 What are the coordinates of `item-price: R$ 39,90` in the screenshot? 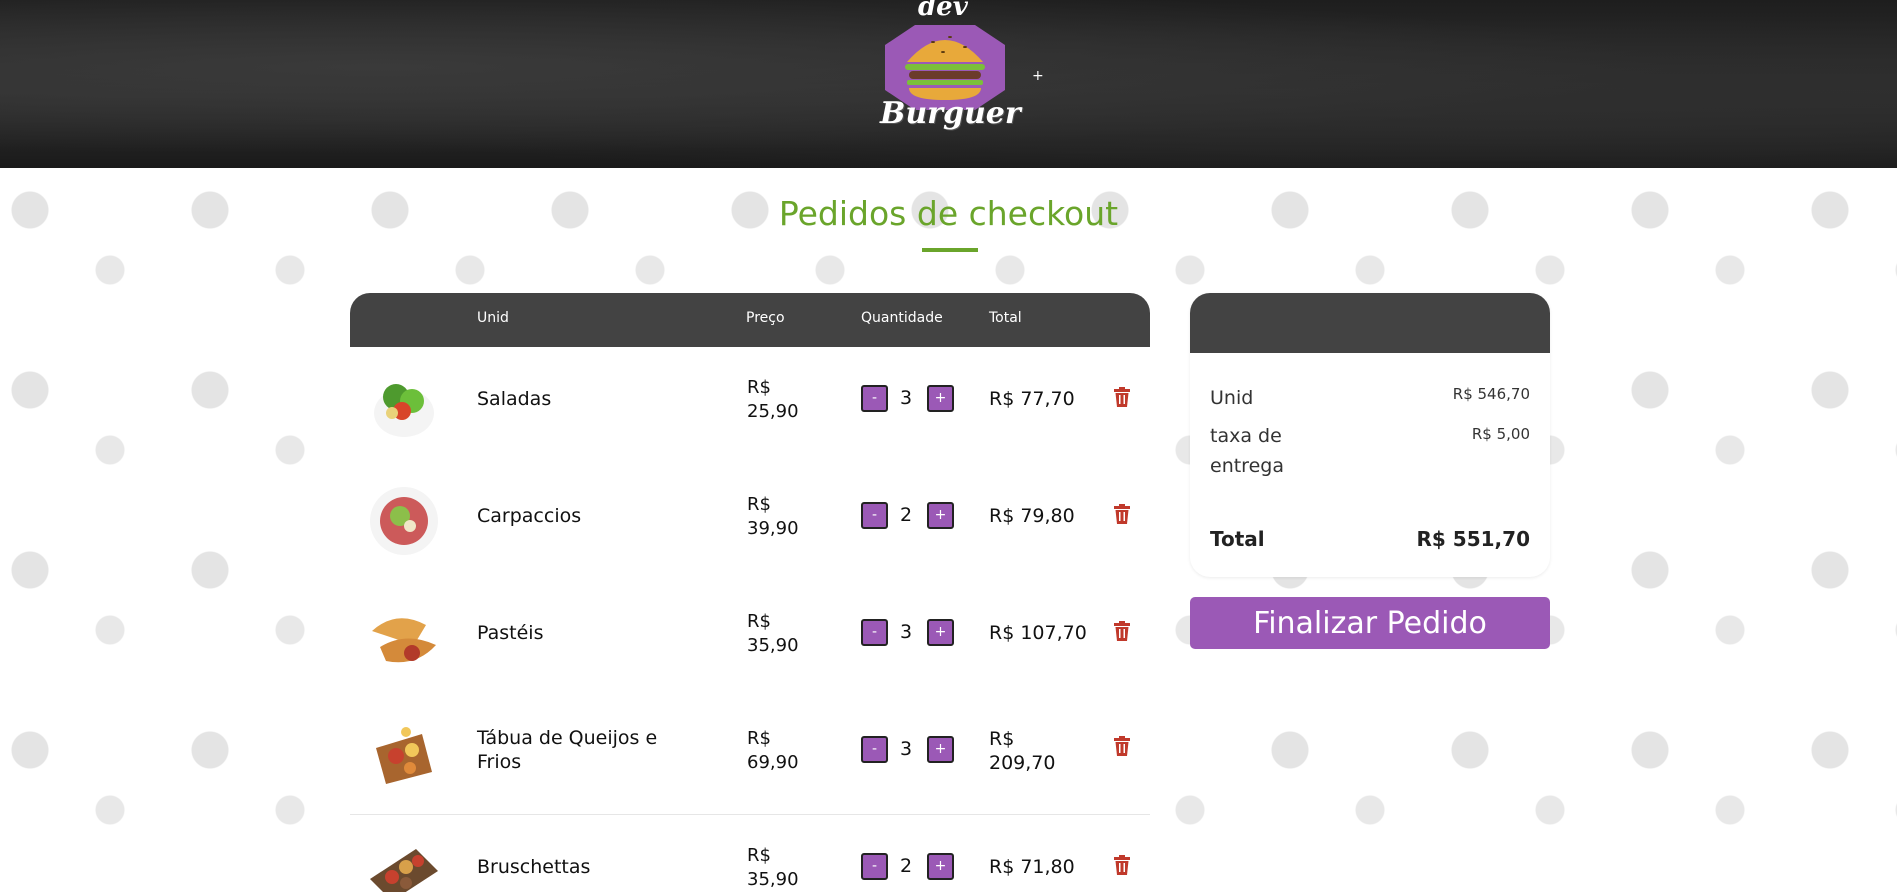 It's located at (782, 517).